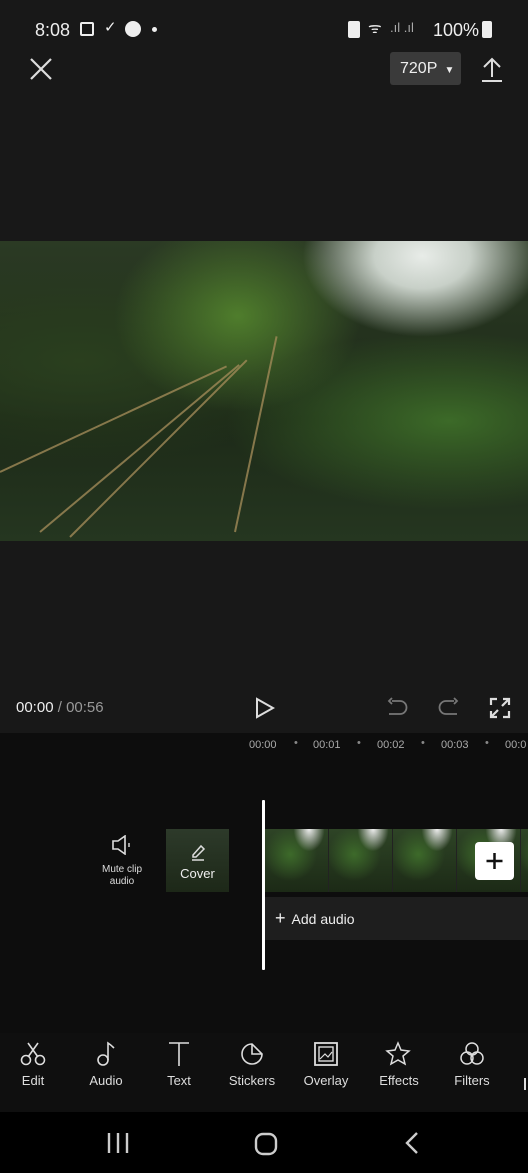 This screenshot has width=528, height=1173. I want to click on total-time: 00:56, so click(85, 707).